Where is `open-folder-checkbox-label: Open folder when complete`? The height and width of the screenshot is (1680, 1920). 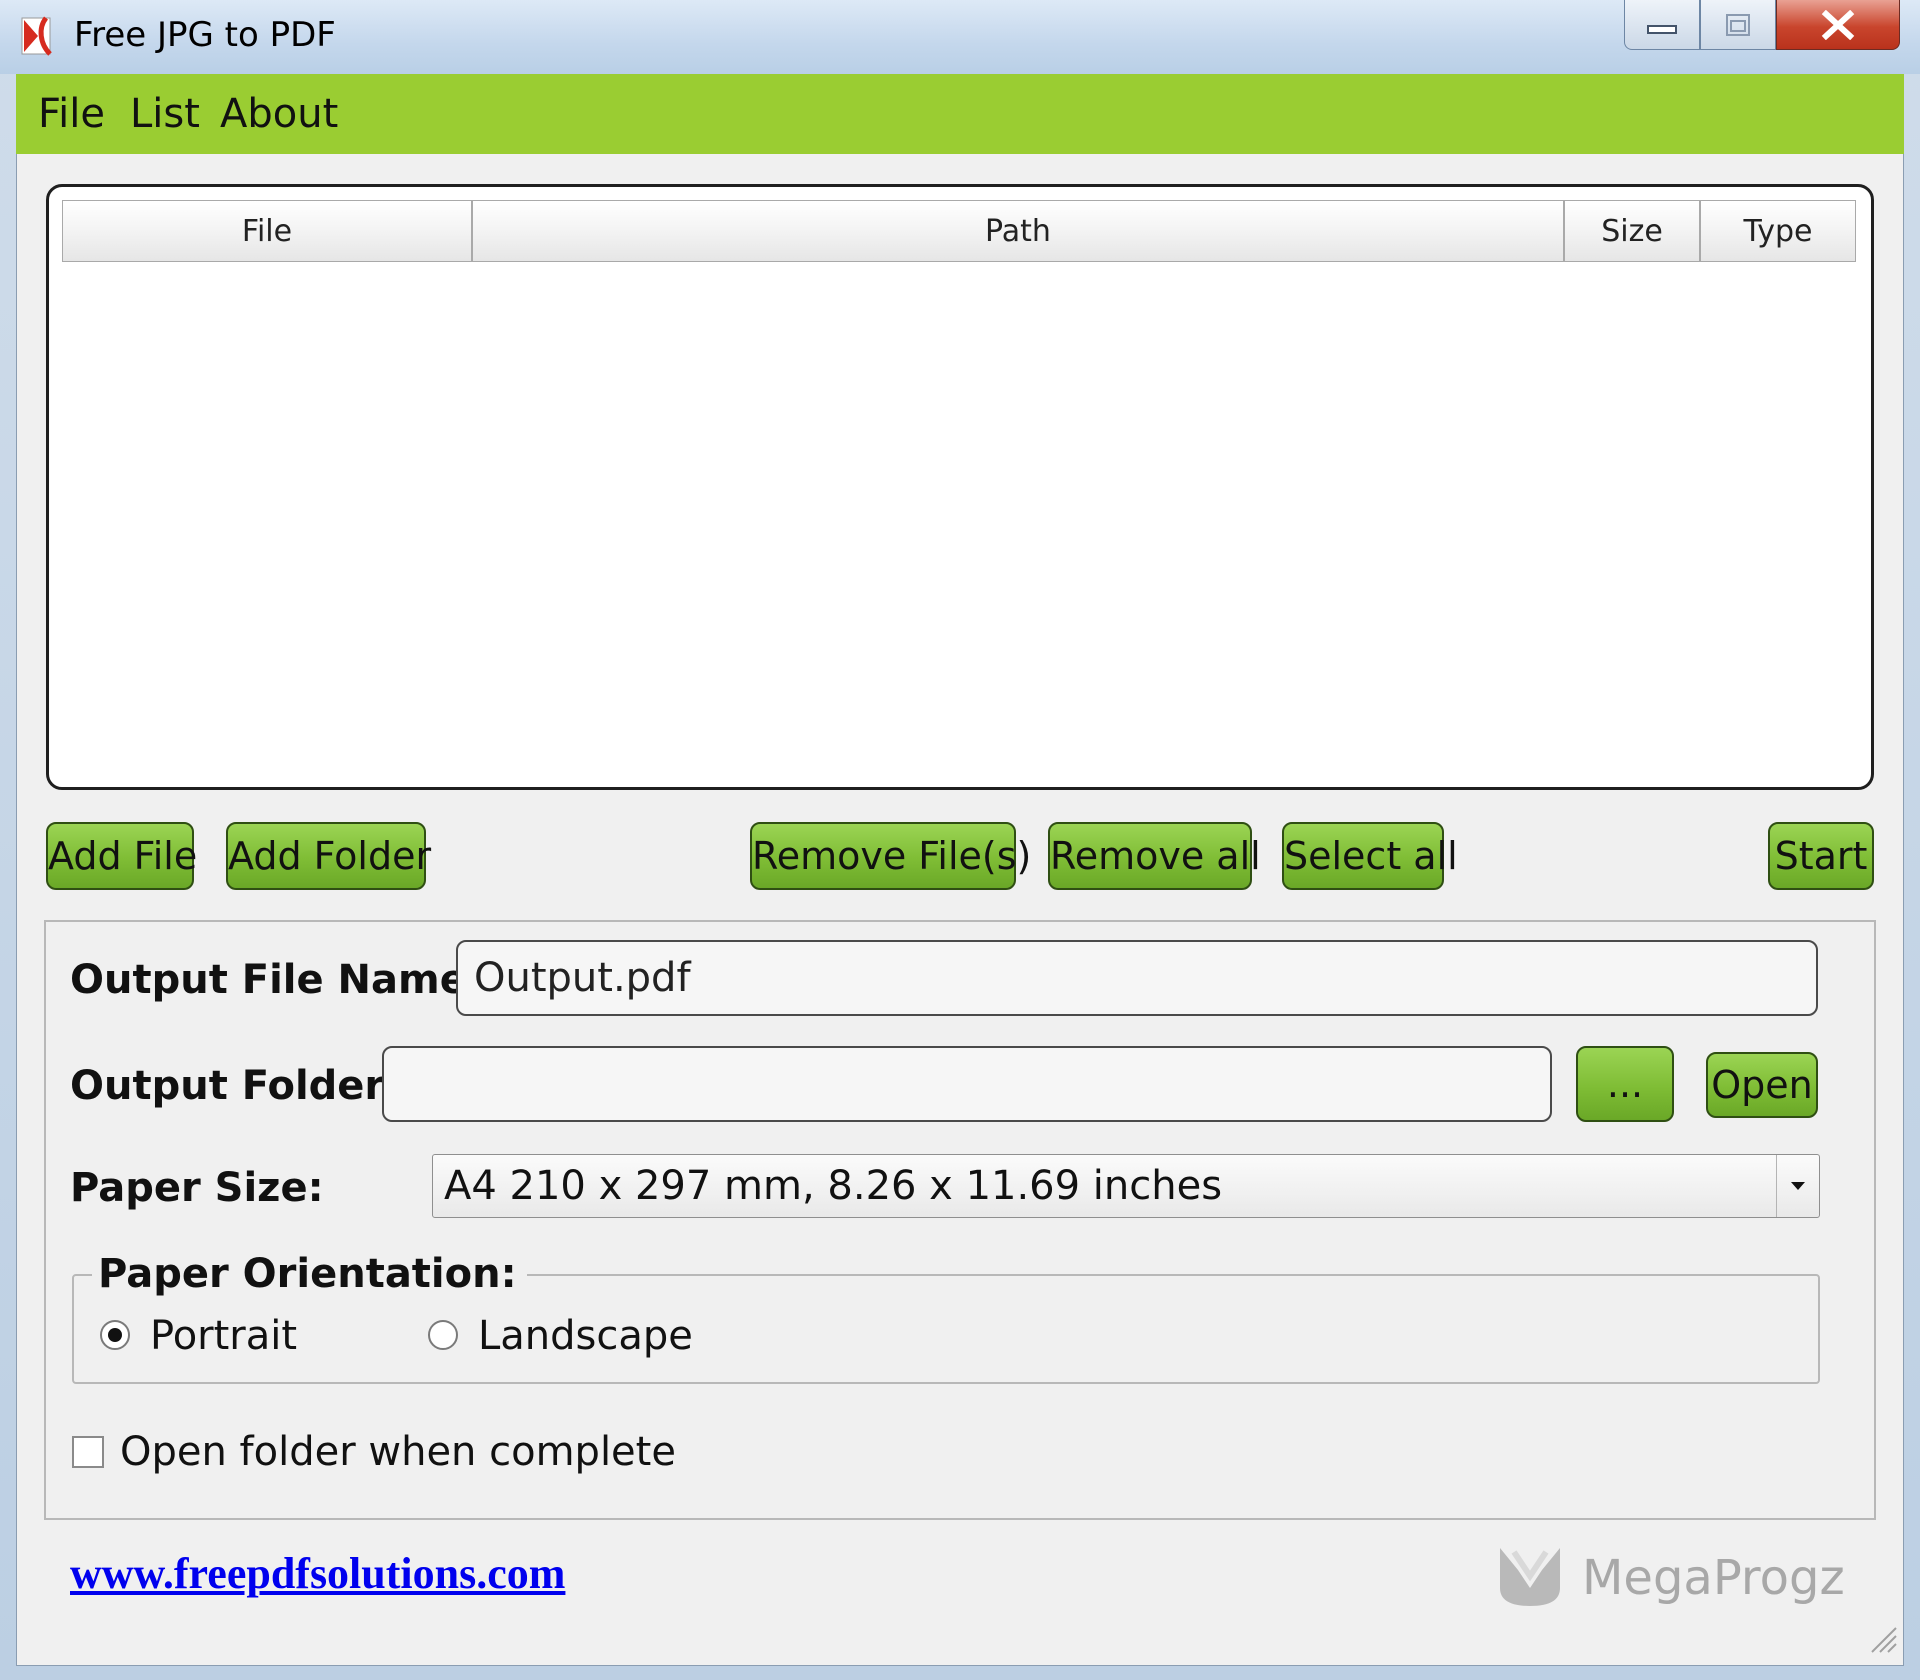
open-folder-checkbox-label: Open folder when complete is located at coordinates (398, 1452).